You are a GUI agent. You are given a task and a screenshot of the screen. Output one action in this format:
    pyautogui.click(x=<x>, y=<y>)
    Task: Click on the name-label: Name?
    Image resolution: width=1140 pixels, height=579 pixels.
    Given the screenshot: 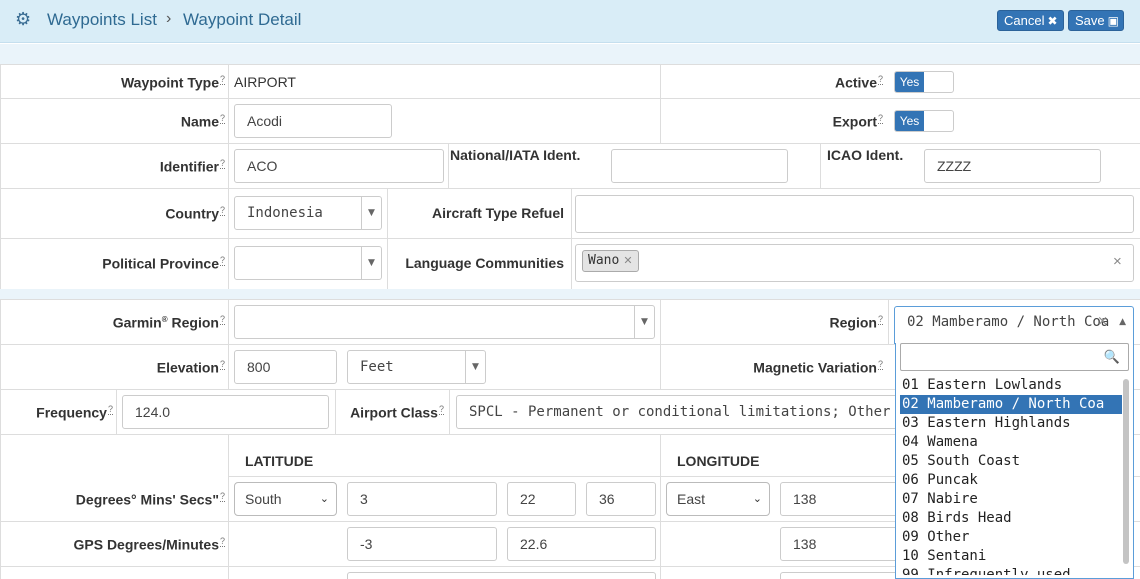 What is the action you would take?
    pyautogui.click(x=202, y=121)
    